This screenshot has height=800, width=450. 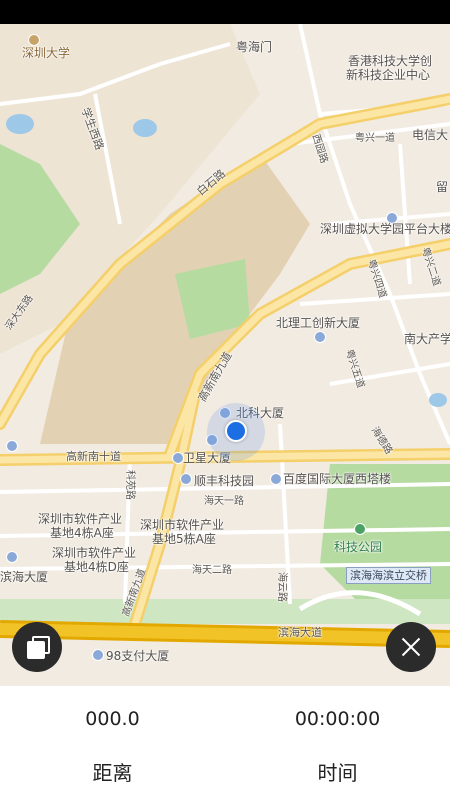 What do you see at coordinates (430, 135) in the screenshot?
I see `map-label: 电信大` at bounding box center [430, 135].